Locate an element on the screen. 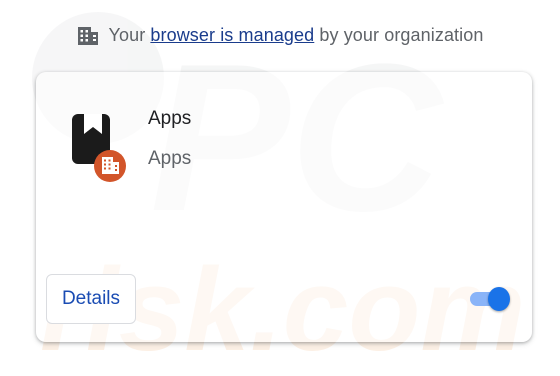 This screenshot has height=376, width=560. managed-building-badge-icon is located at coordinates (110, 166).